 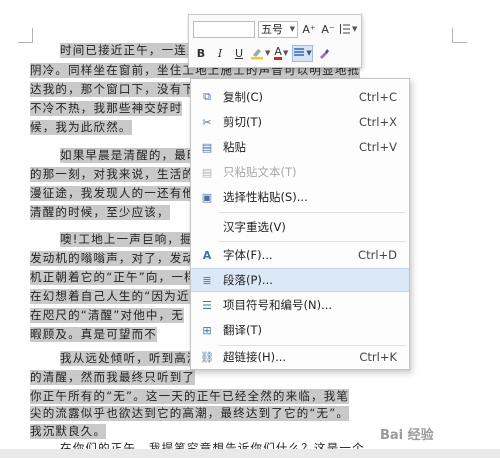 I want to click on status-strip, so click(x=250, y=453).